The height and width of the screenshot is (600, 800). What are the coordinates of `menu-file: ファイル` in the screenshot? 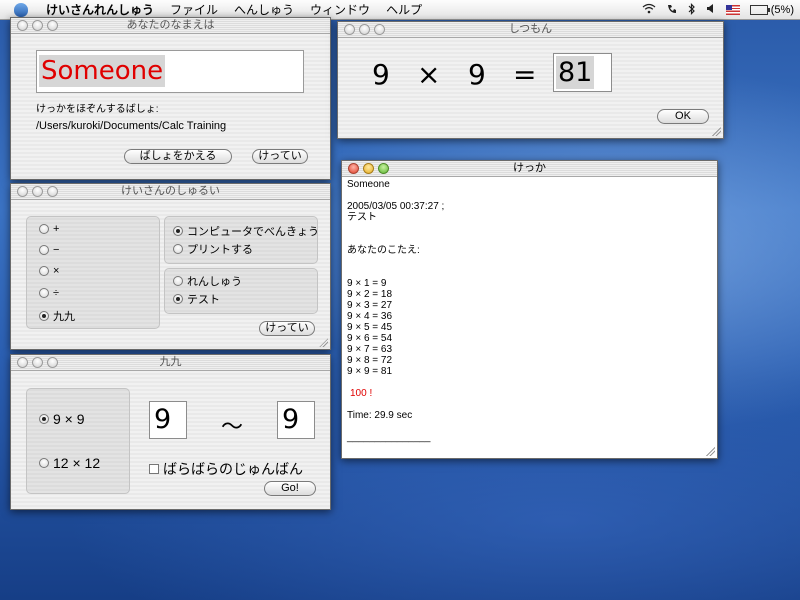 It's located at (194, 9).